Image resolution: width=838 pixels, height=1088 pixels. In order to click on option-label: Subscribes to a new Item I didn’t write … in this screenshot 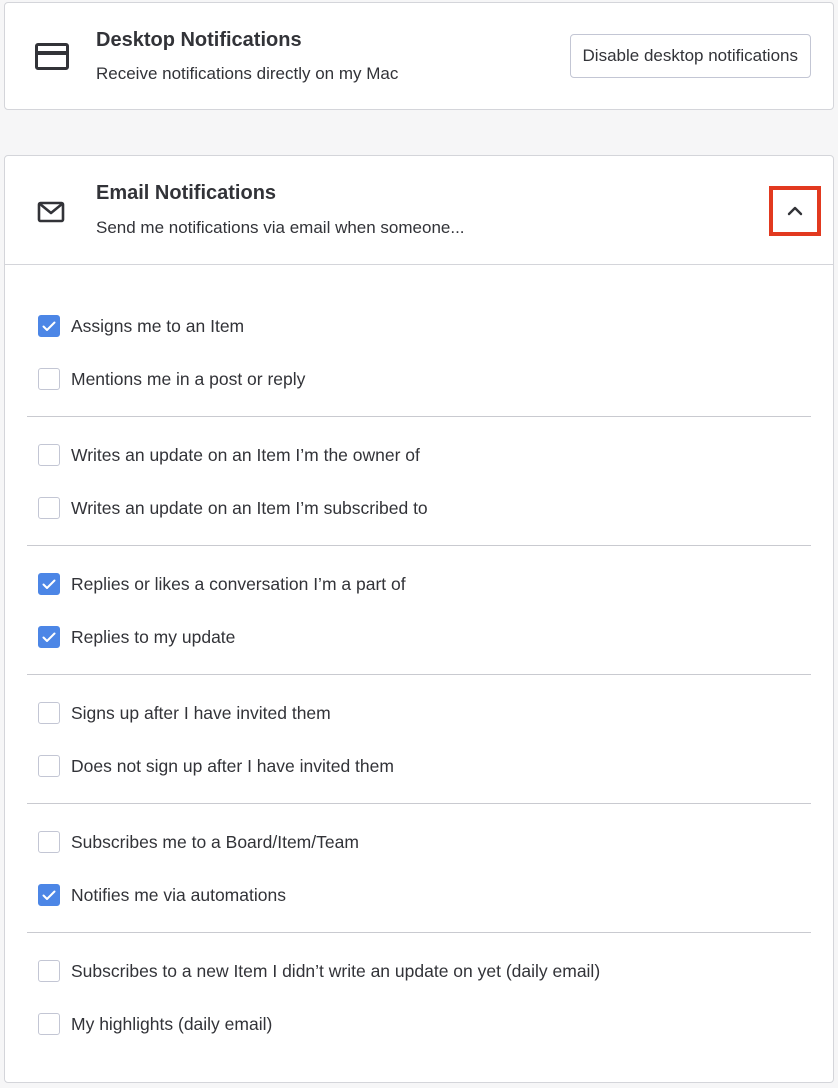, I will do `click(336, 970)`.